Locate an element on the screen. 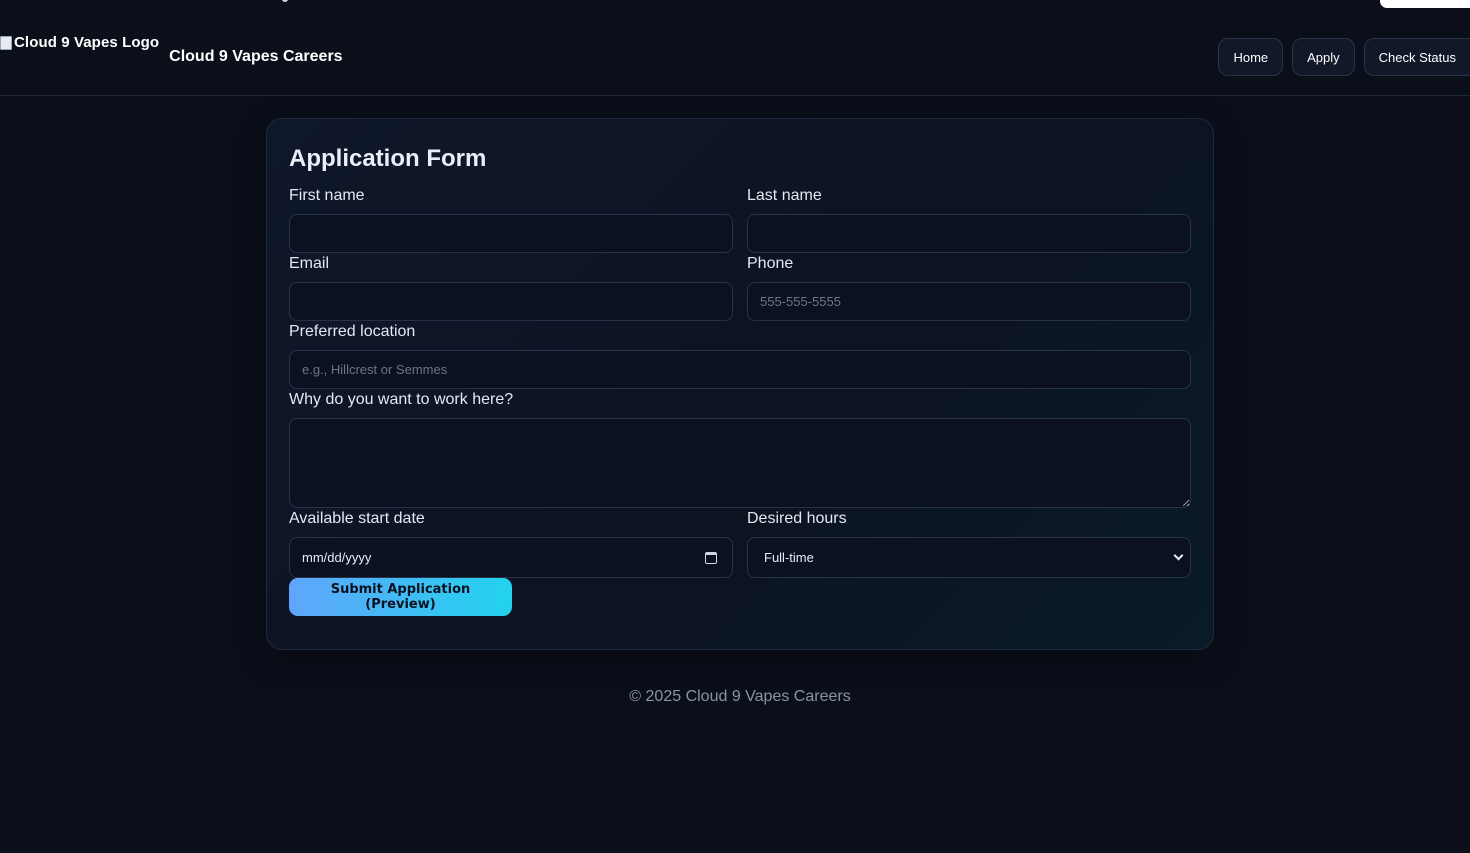 This screenshot has height=853, width=1470. start-date-label: Available start date is located at coordinates (357, 518).